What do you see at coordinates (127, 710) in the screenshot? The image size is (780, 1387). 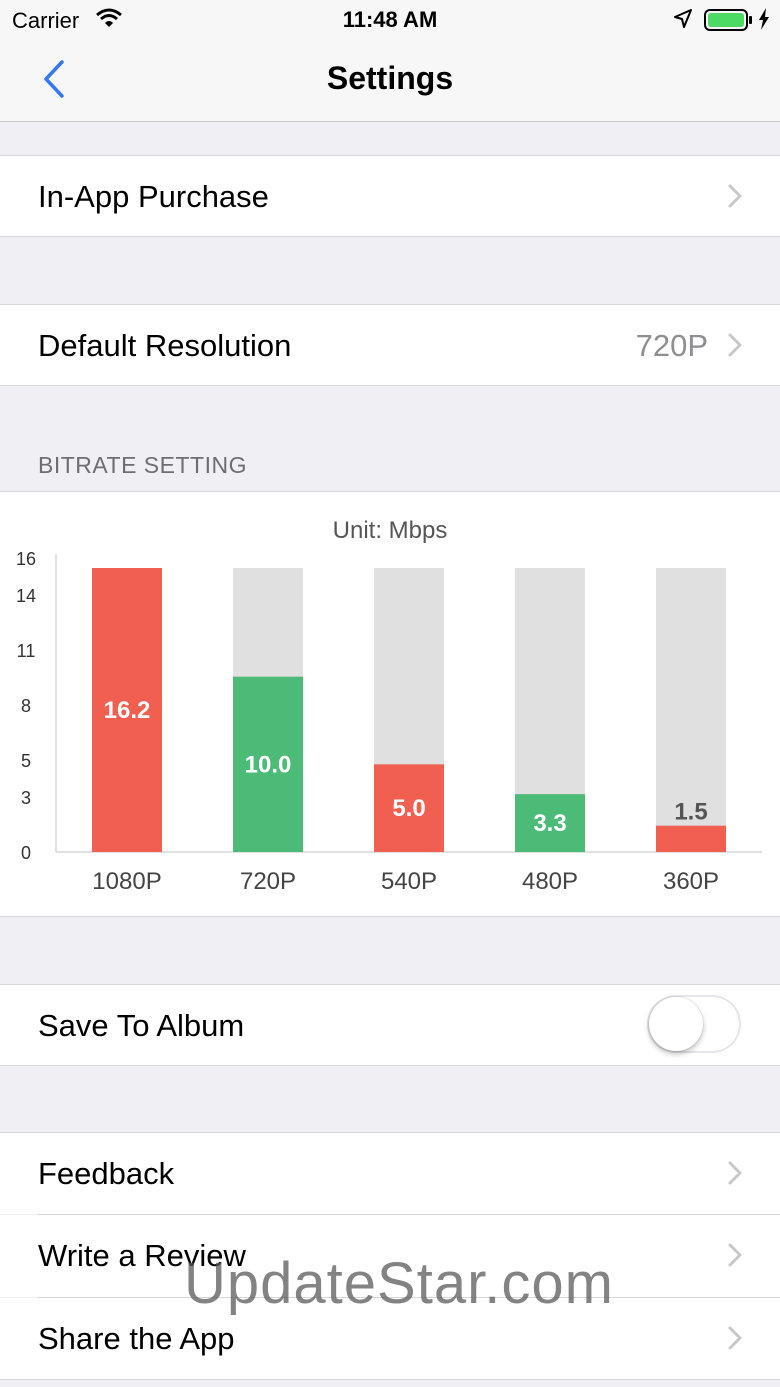 I see `bar-value-label: 16.2` at bounding box center [127, 710].